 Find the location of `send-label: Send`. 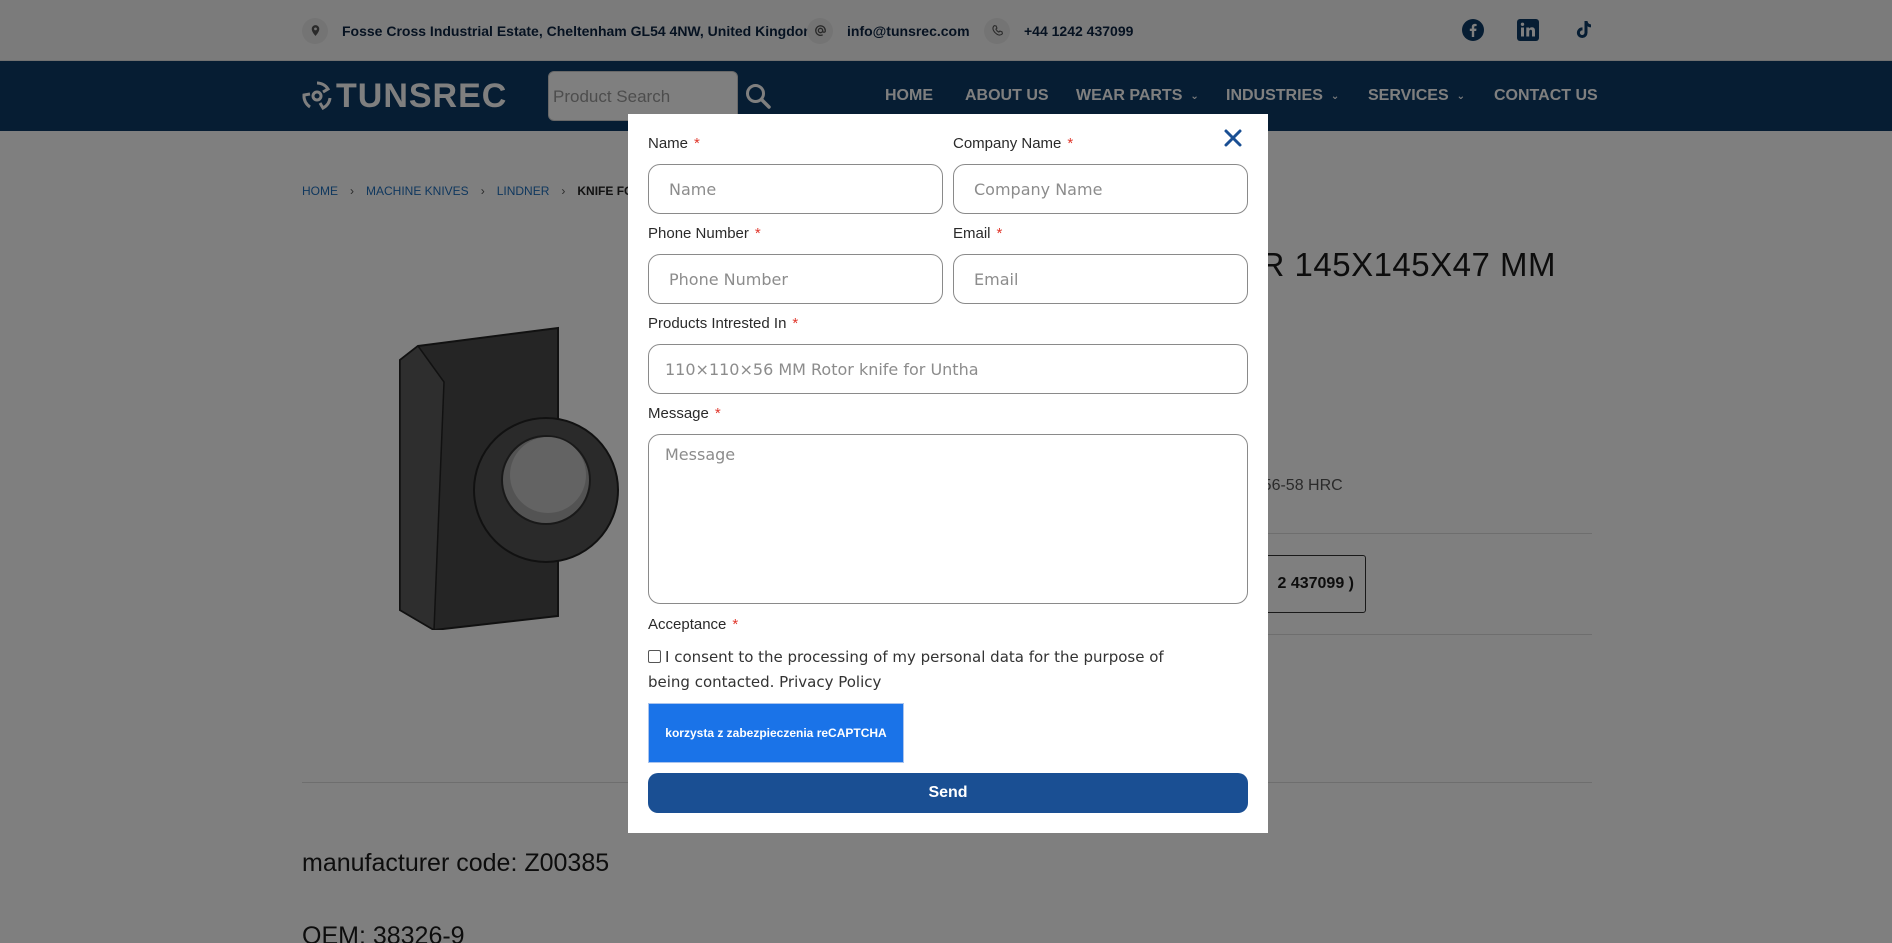

send-label: Send is located at coordinates (948, 792).